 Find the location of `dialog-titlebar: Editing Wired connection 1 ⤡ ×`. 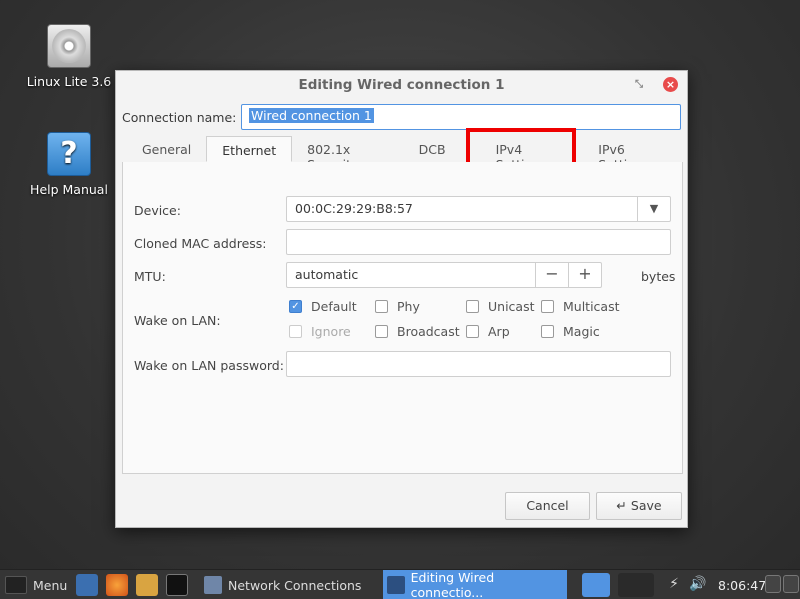

dialog-titlebar: Editing Wired connection 1 ⤡ × is located at coordinates (401, 85).